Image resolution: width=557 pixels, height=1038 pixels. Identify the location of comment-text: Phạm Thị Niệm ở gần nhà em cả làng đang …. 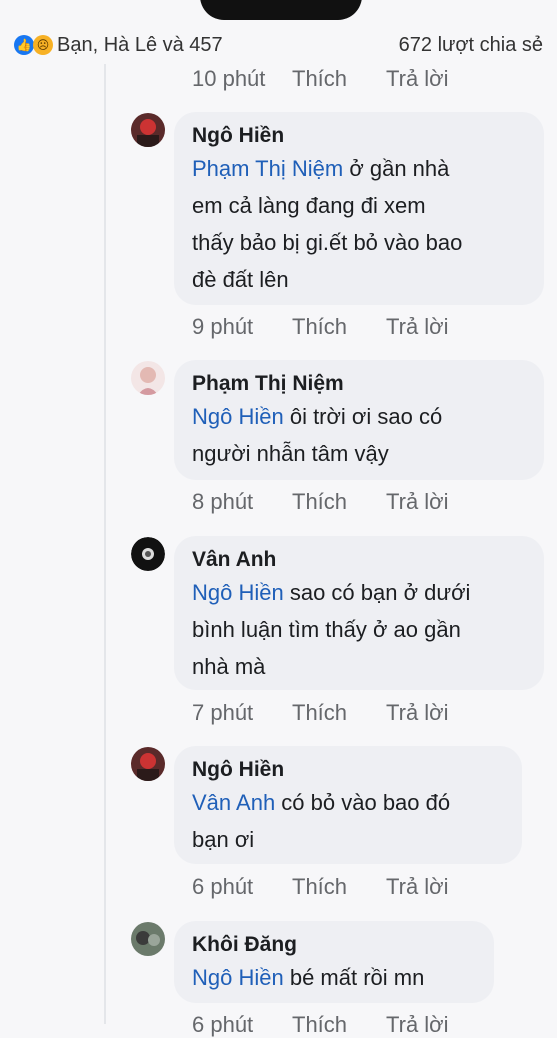
(359, 224).